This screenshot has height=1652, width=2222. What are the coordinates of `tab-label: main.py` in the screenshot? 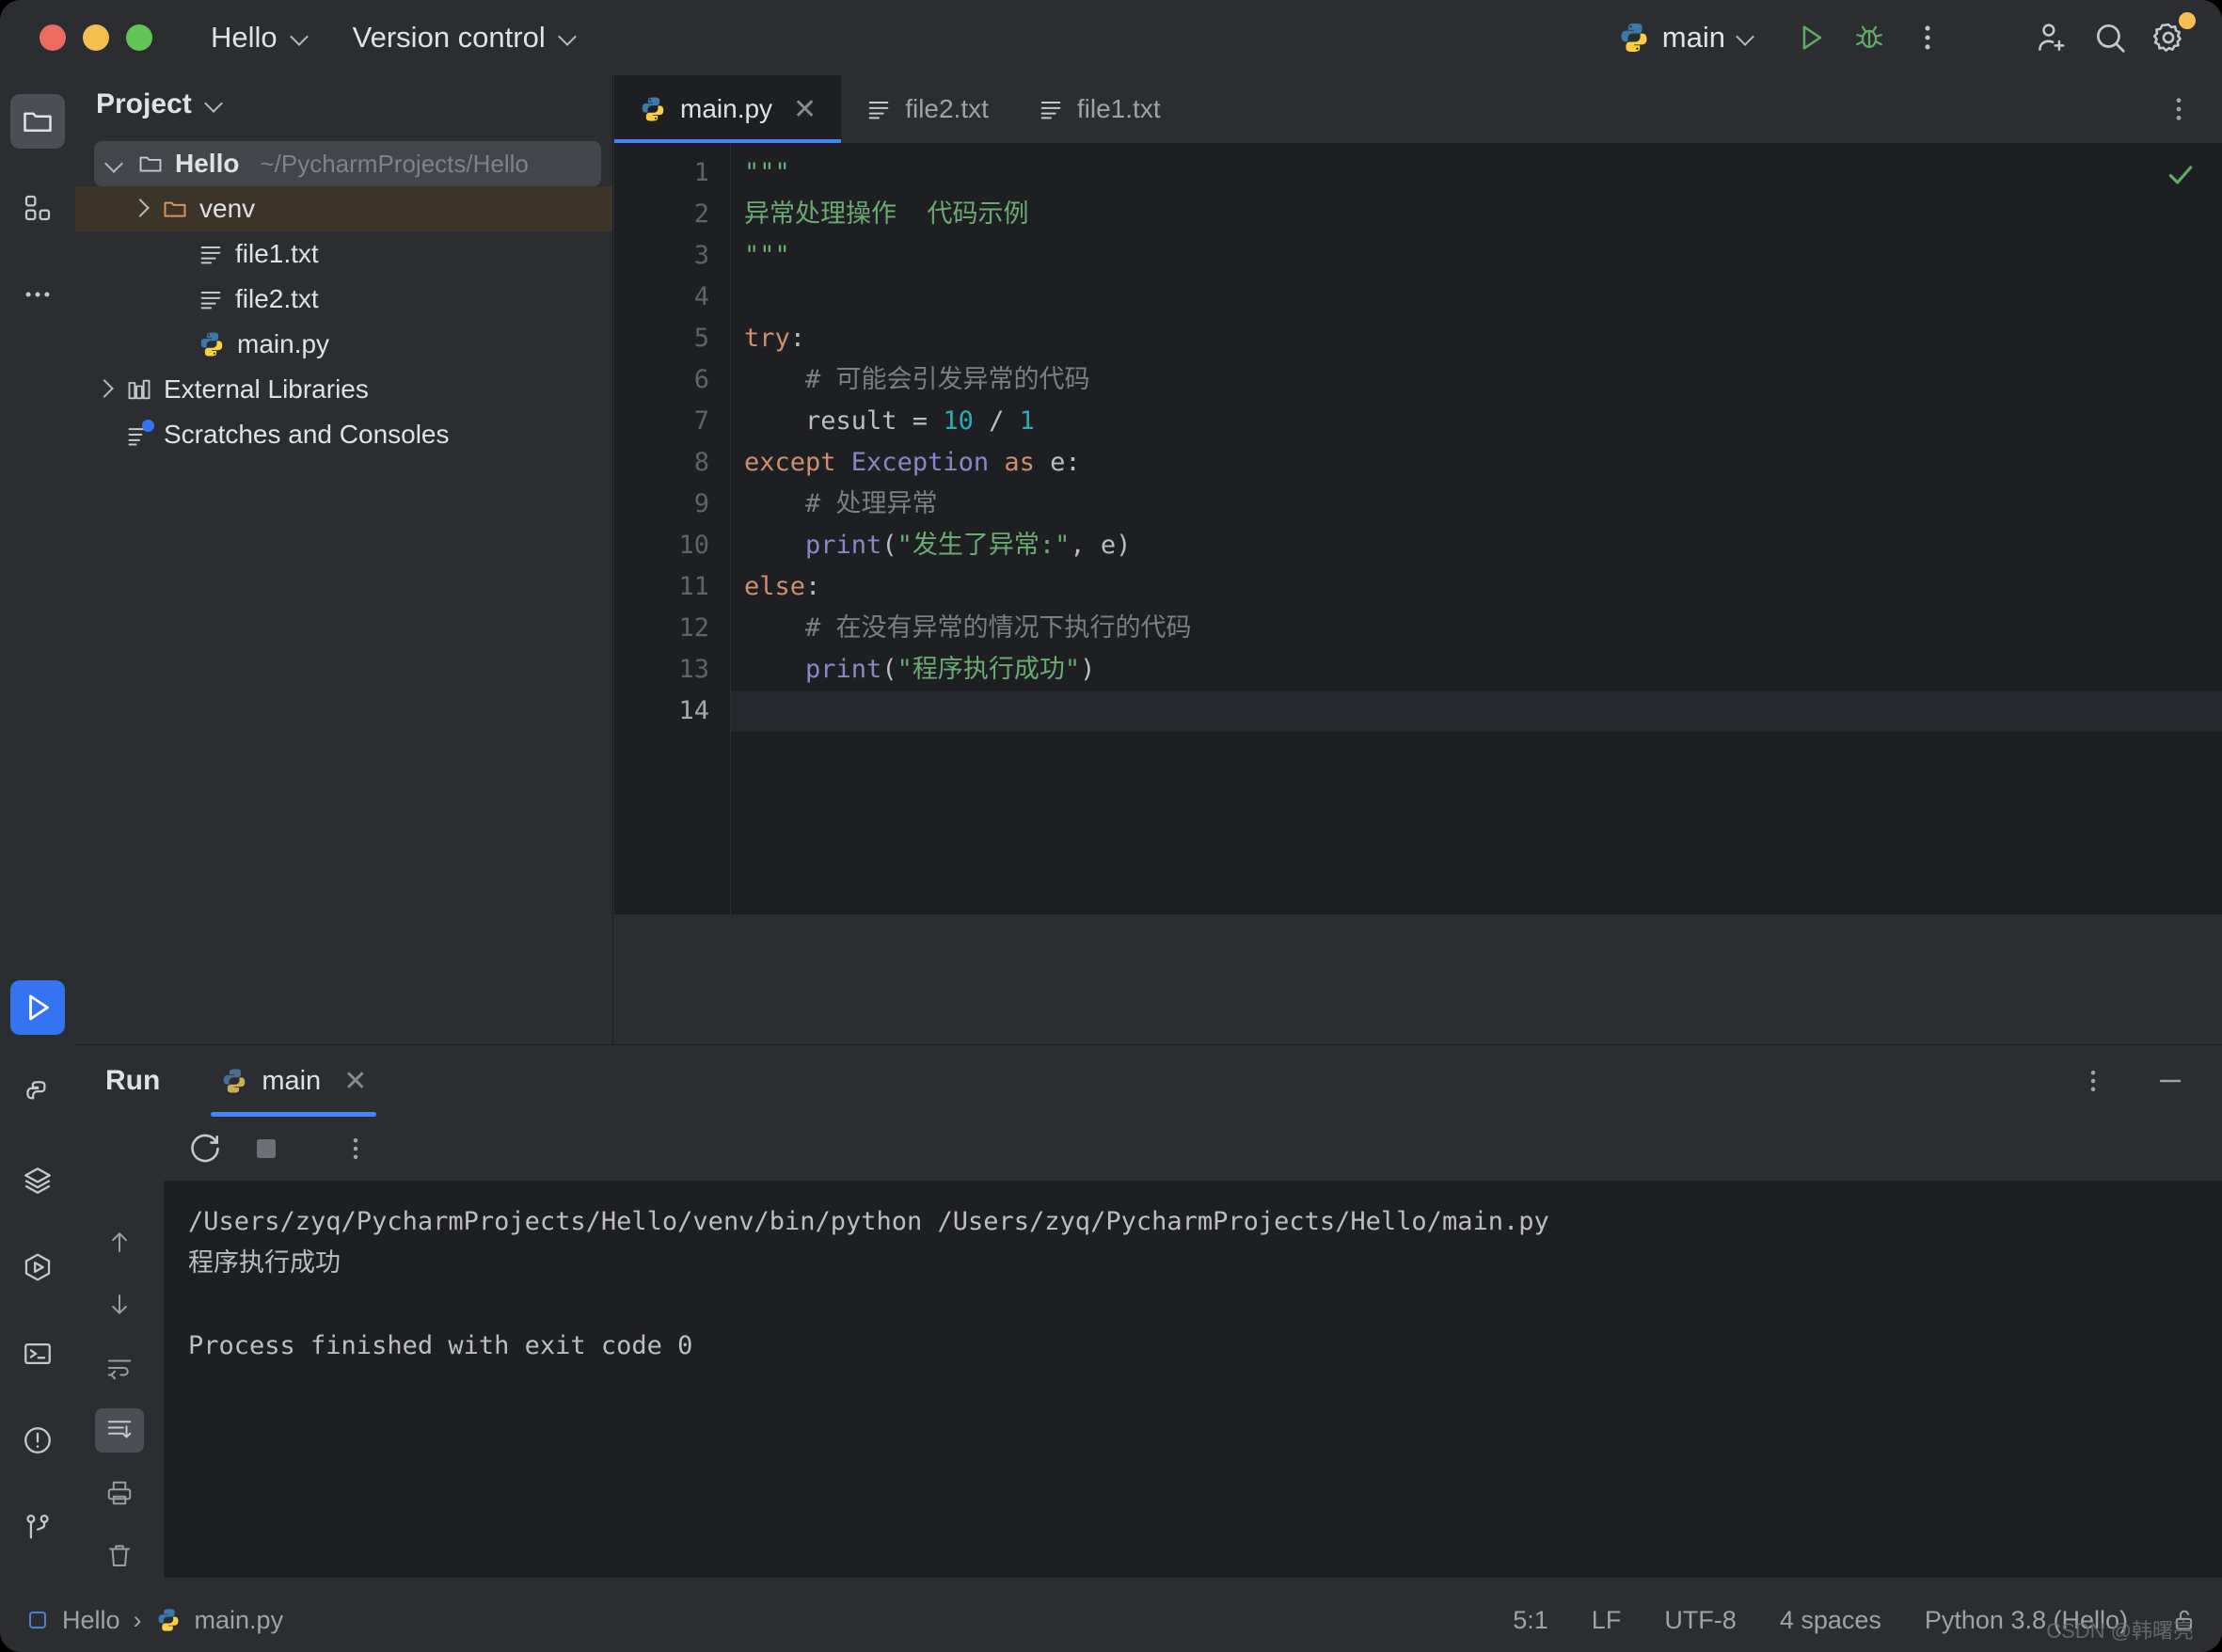 It's located at (726, 108).